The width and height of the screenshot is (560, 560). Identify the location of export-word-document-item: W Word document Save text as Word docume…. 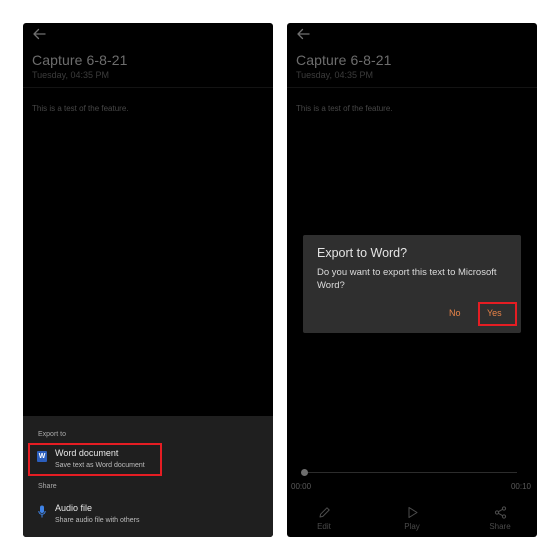
(146, 459).